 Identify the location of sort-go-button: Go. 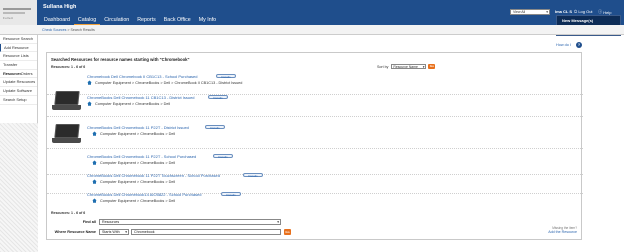
(432, 66).